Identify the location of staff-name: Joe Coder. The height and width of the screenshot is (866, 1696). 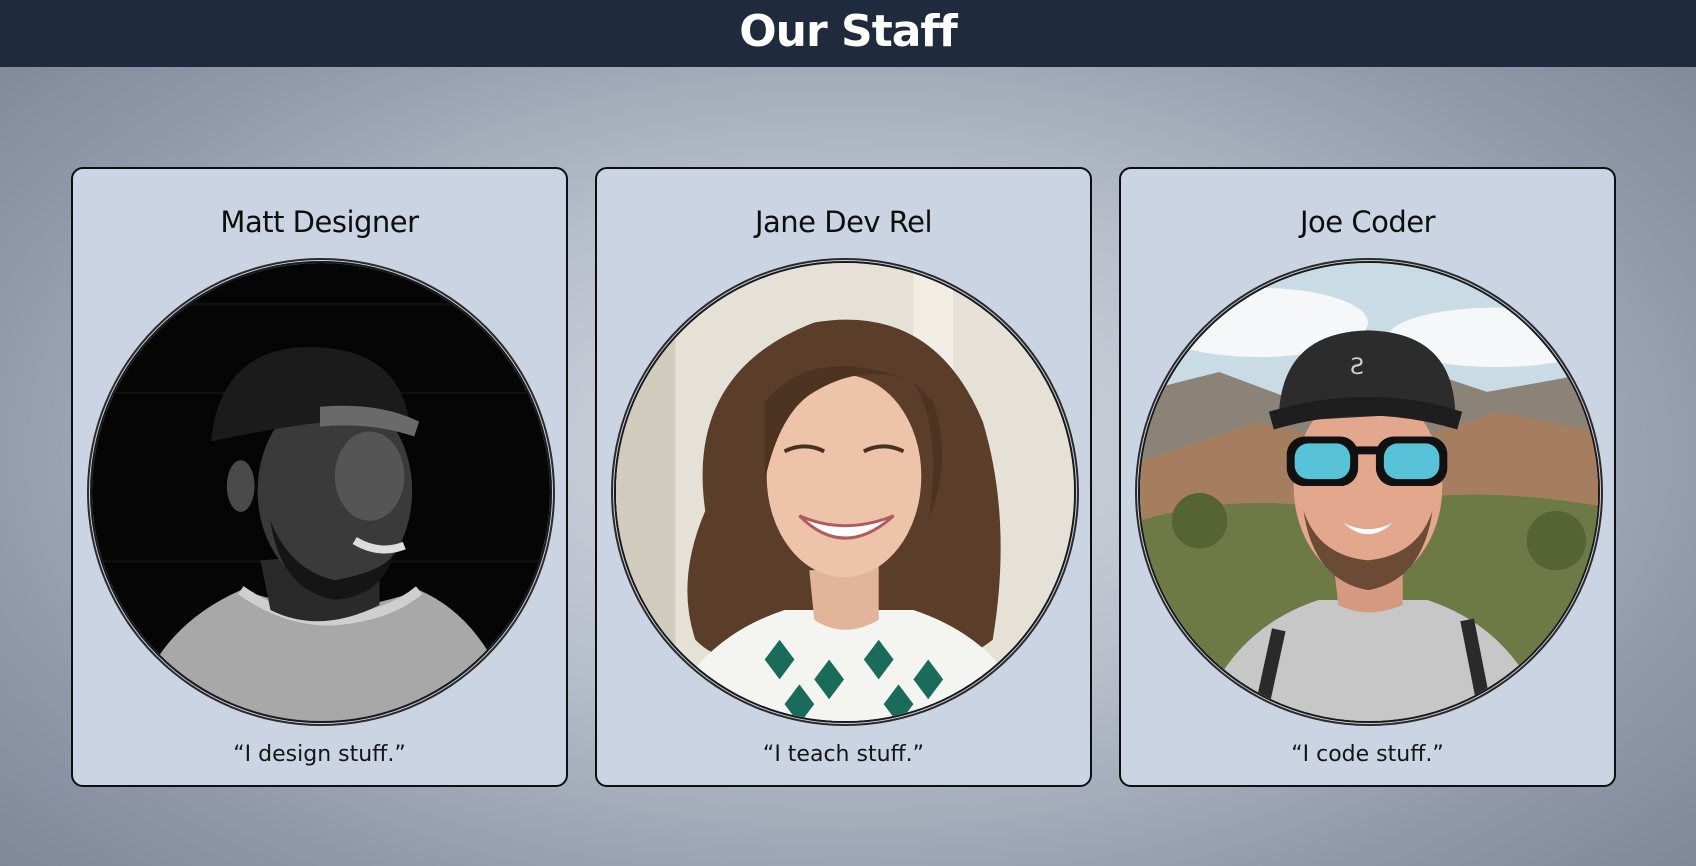
(1367, 222).